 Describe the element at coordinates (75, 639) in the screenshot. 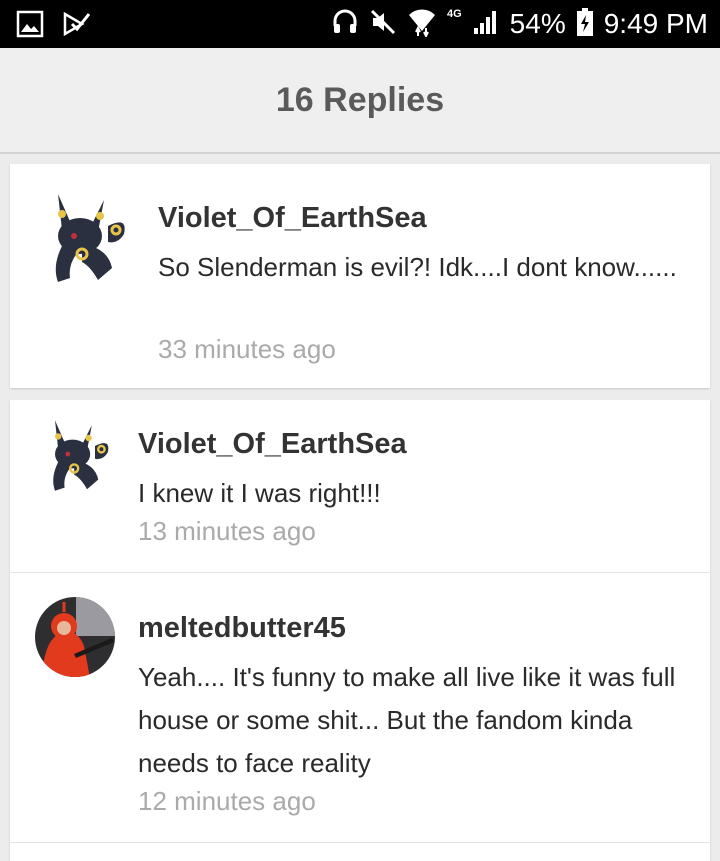

I see `red-costume-avatar` at that location.